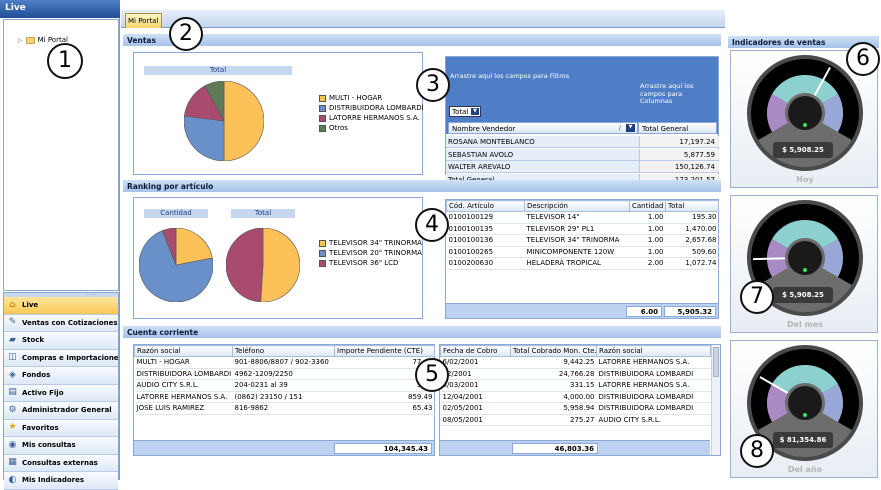 This screenshot has height=490, width=881. Describe the element at coordinates (677, 128) in the screenshot. I see `column-total-header: Total General` at that location.